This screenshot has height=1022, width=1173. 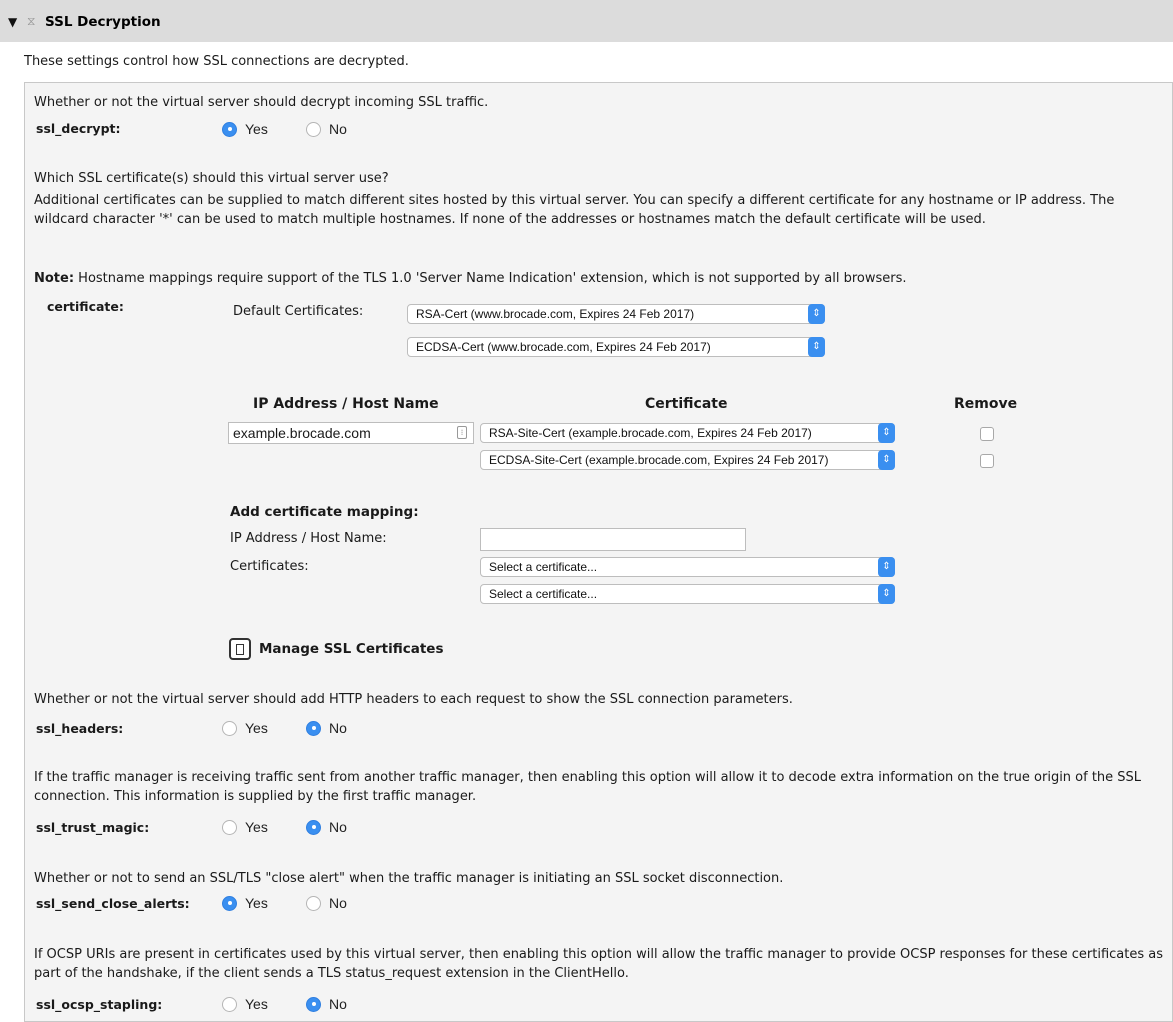 I want to click on manage-certificates-icon, so click(x=240, y=649).